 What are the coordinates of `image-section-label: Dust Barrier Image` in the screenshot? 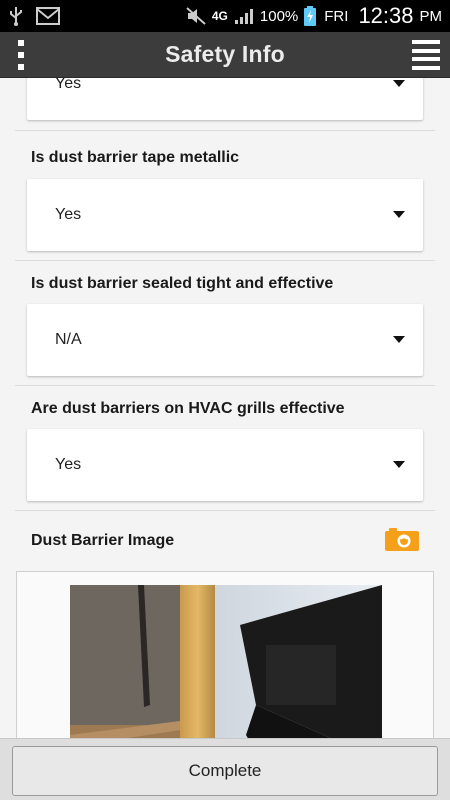 It's located at (103, 540).